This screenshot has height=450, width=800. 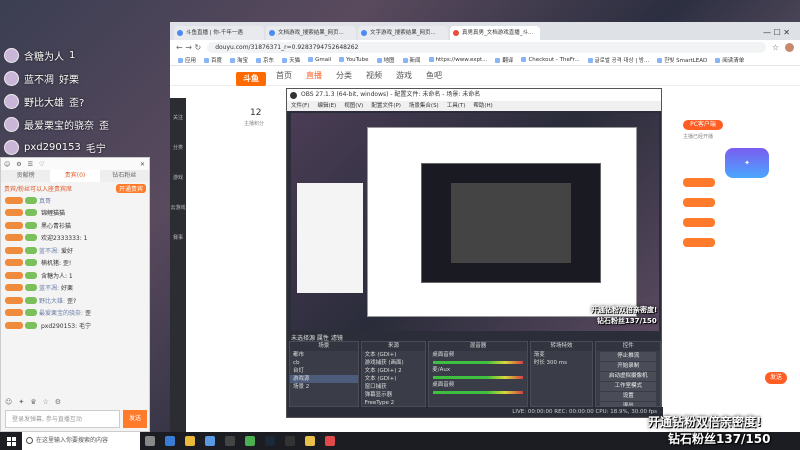 I want to click on gear-icon: ⚙, so click(x=18, y=164).